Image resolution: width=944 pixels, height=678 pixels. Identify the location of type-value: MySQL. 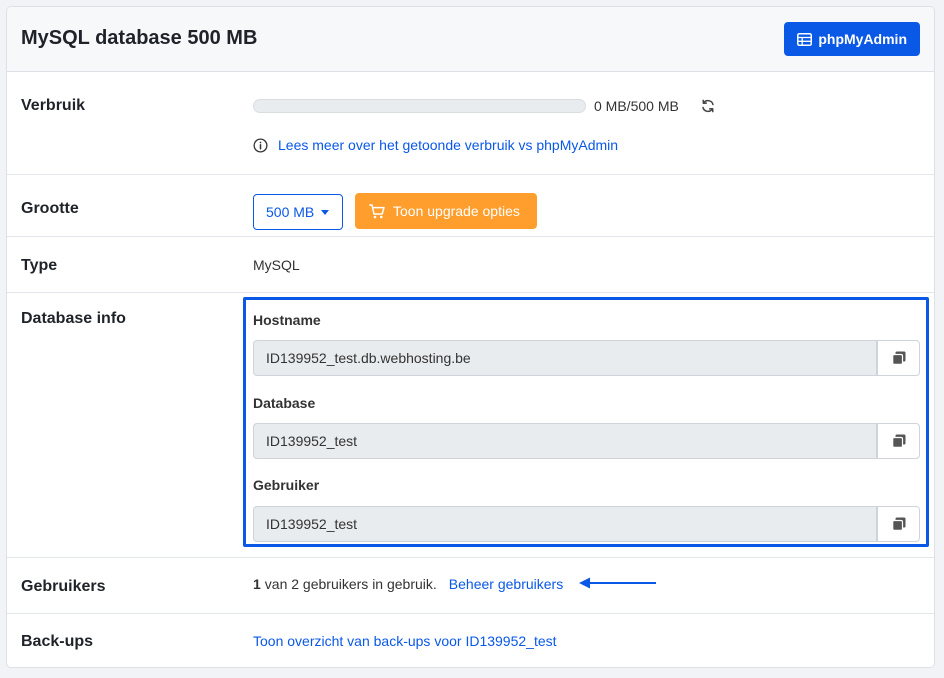
(276, 265).